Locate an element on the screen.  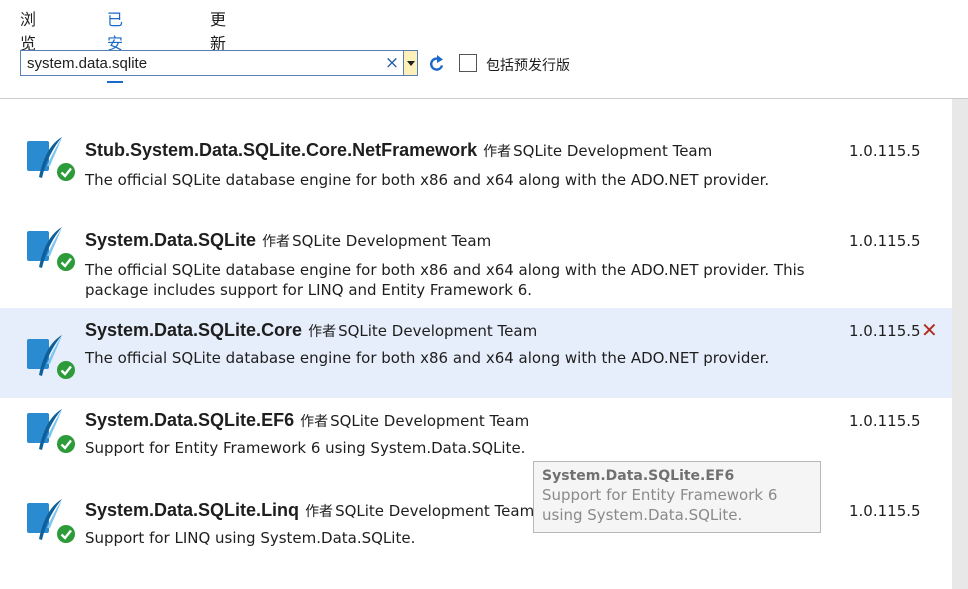
scrollbar is located at coordinates (960, 344).